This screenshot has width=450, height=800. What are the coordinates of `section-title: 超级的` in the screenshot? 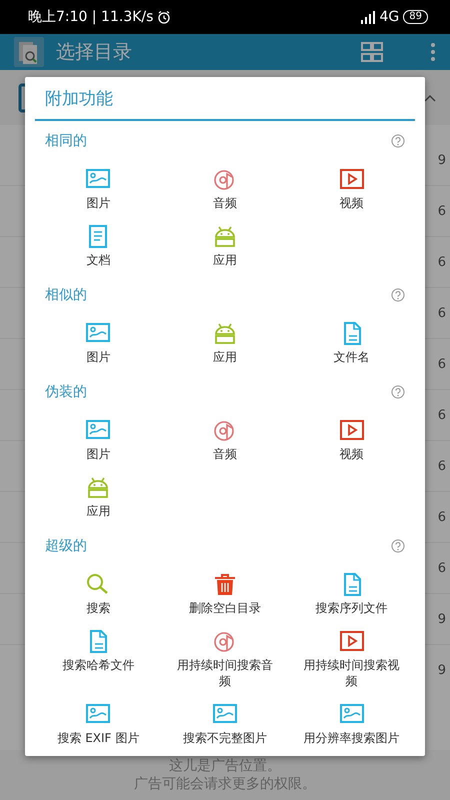 It's located at (66, 546).